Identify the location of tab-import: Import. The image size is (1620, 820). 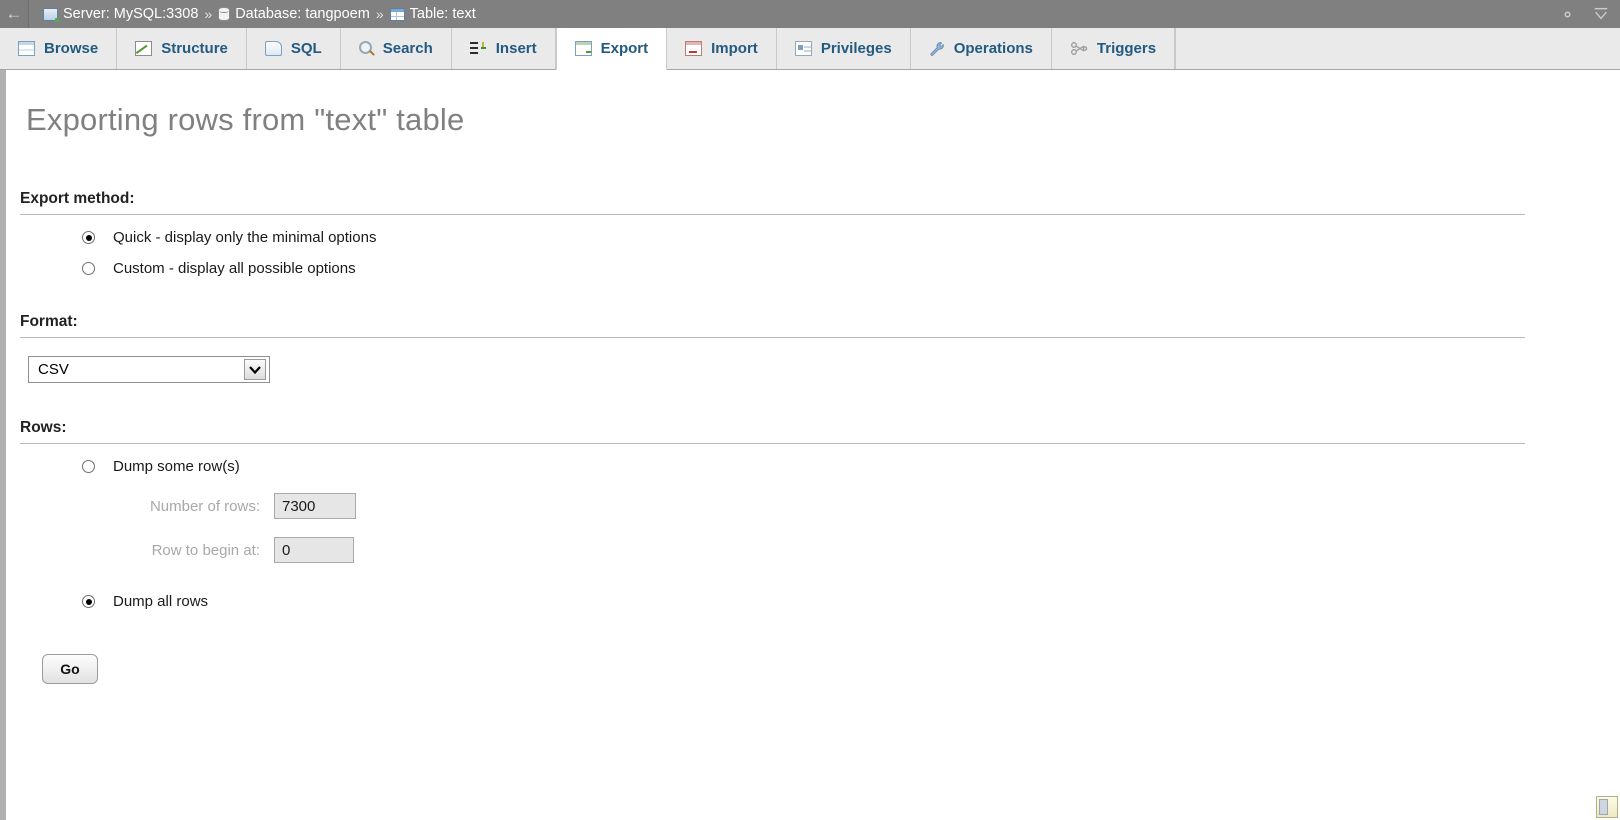
(722, 48).